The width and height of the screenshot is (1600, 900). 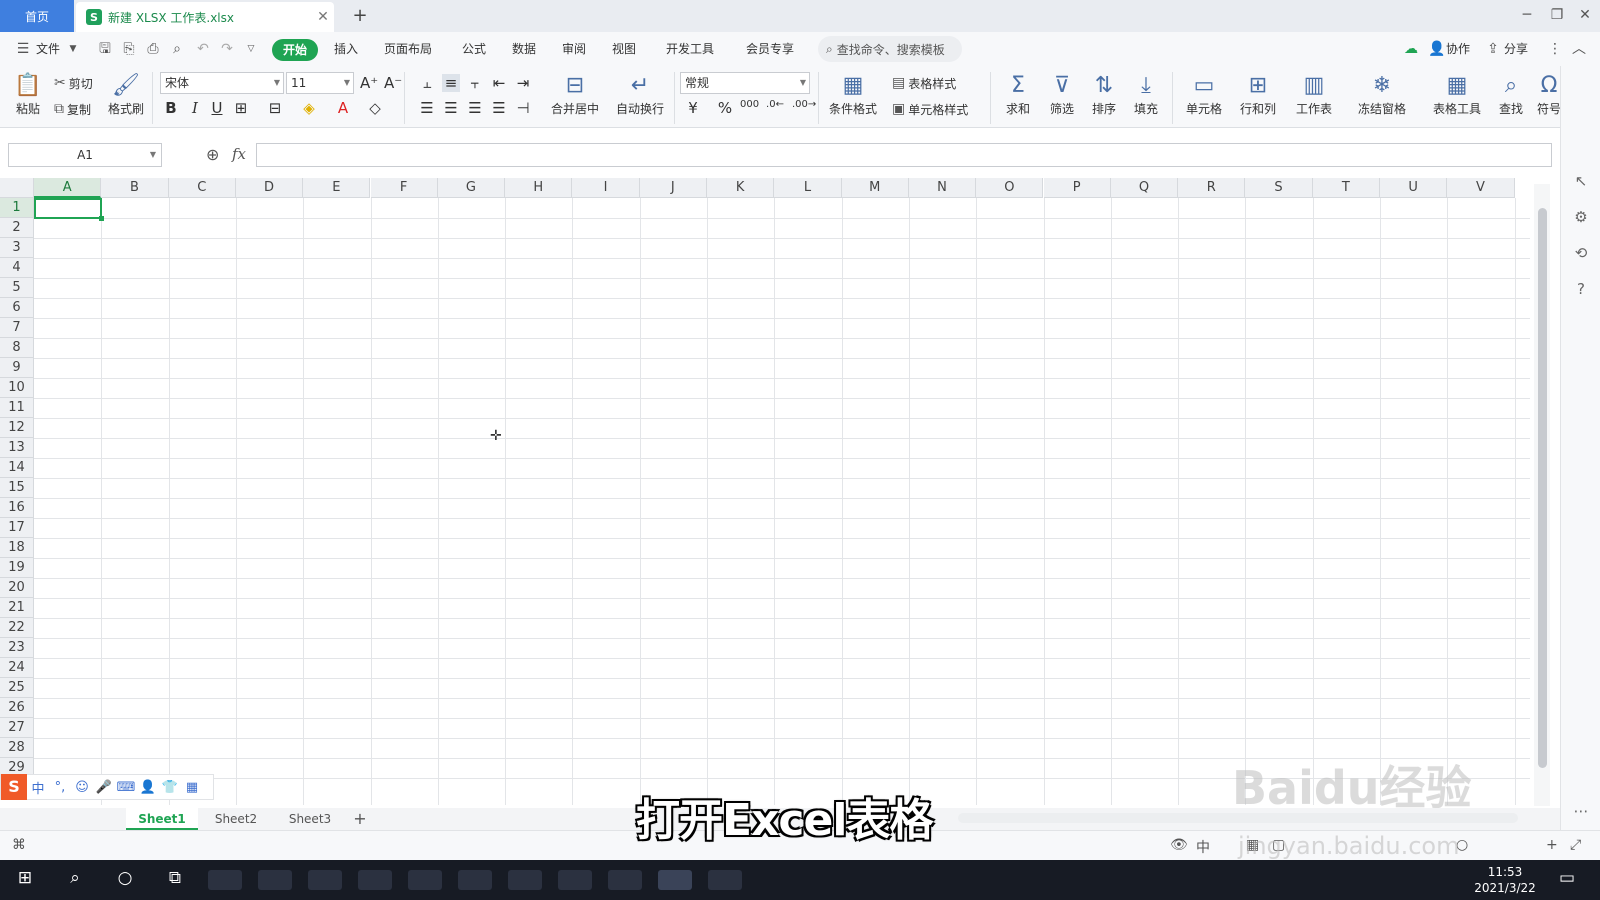 What do you see at coordinates (17, 428) in the screenshot?
I see `row-header: 12` at bounding box center [17, 428].